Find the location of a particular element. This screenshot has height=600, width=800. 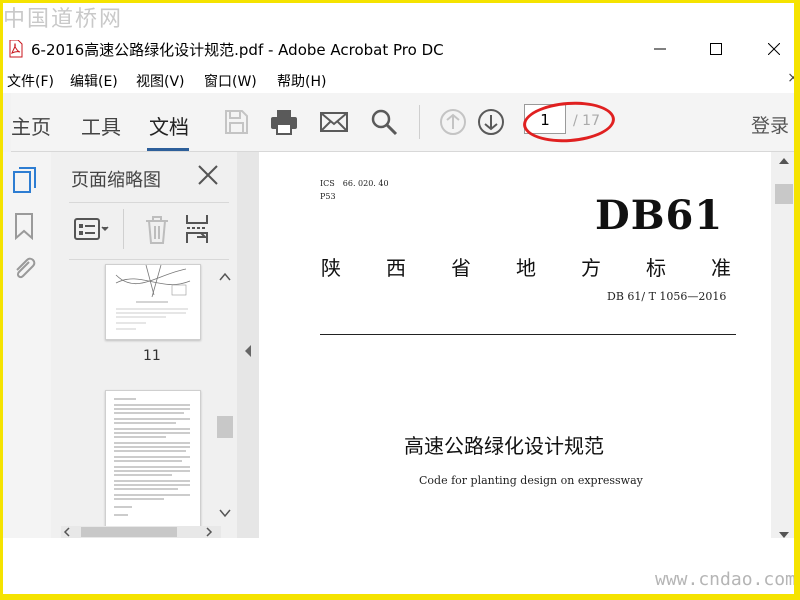

previous-page-button is located at coordinates (453, 122).